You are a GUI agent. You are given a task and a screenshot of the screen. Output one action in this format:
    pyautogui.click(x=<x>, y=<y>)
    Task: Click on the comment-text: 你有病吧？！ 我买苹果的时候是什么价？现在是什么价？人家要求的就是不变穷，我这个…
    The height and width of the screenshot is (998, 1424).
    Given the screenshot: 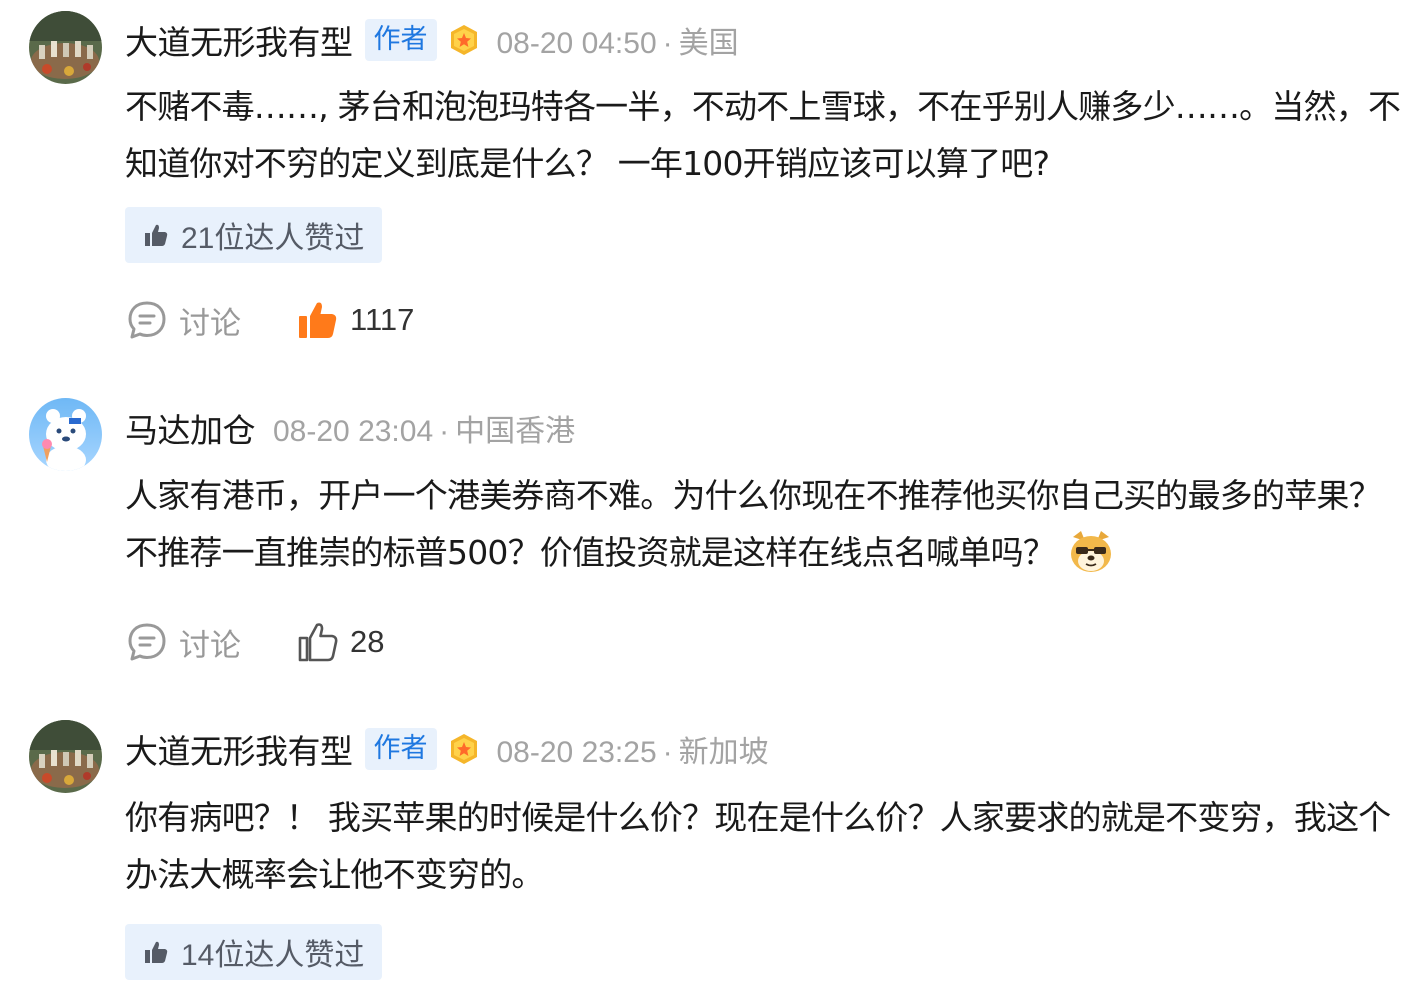 What is the action you would take?
    pyautogui.click(x=758, y=846)
    